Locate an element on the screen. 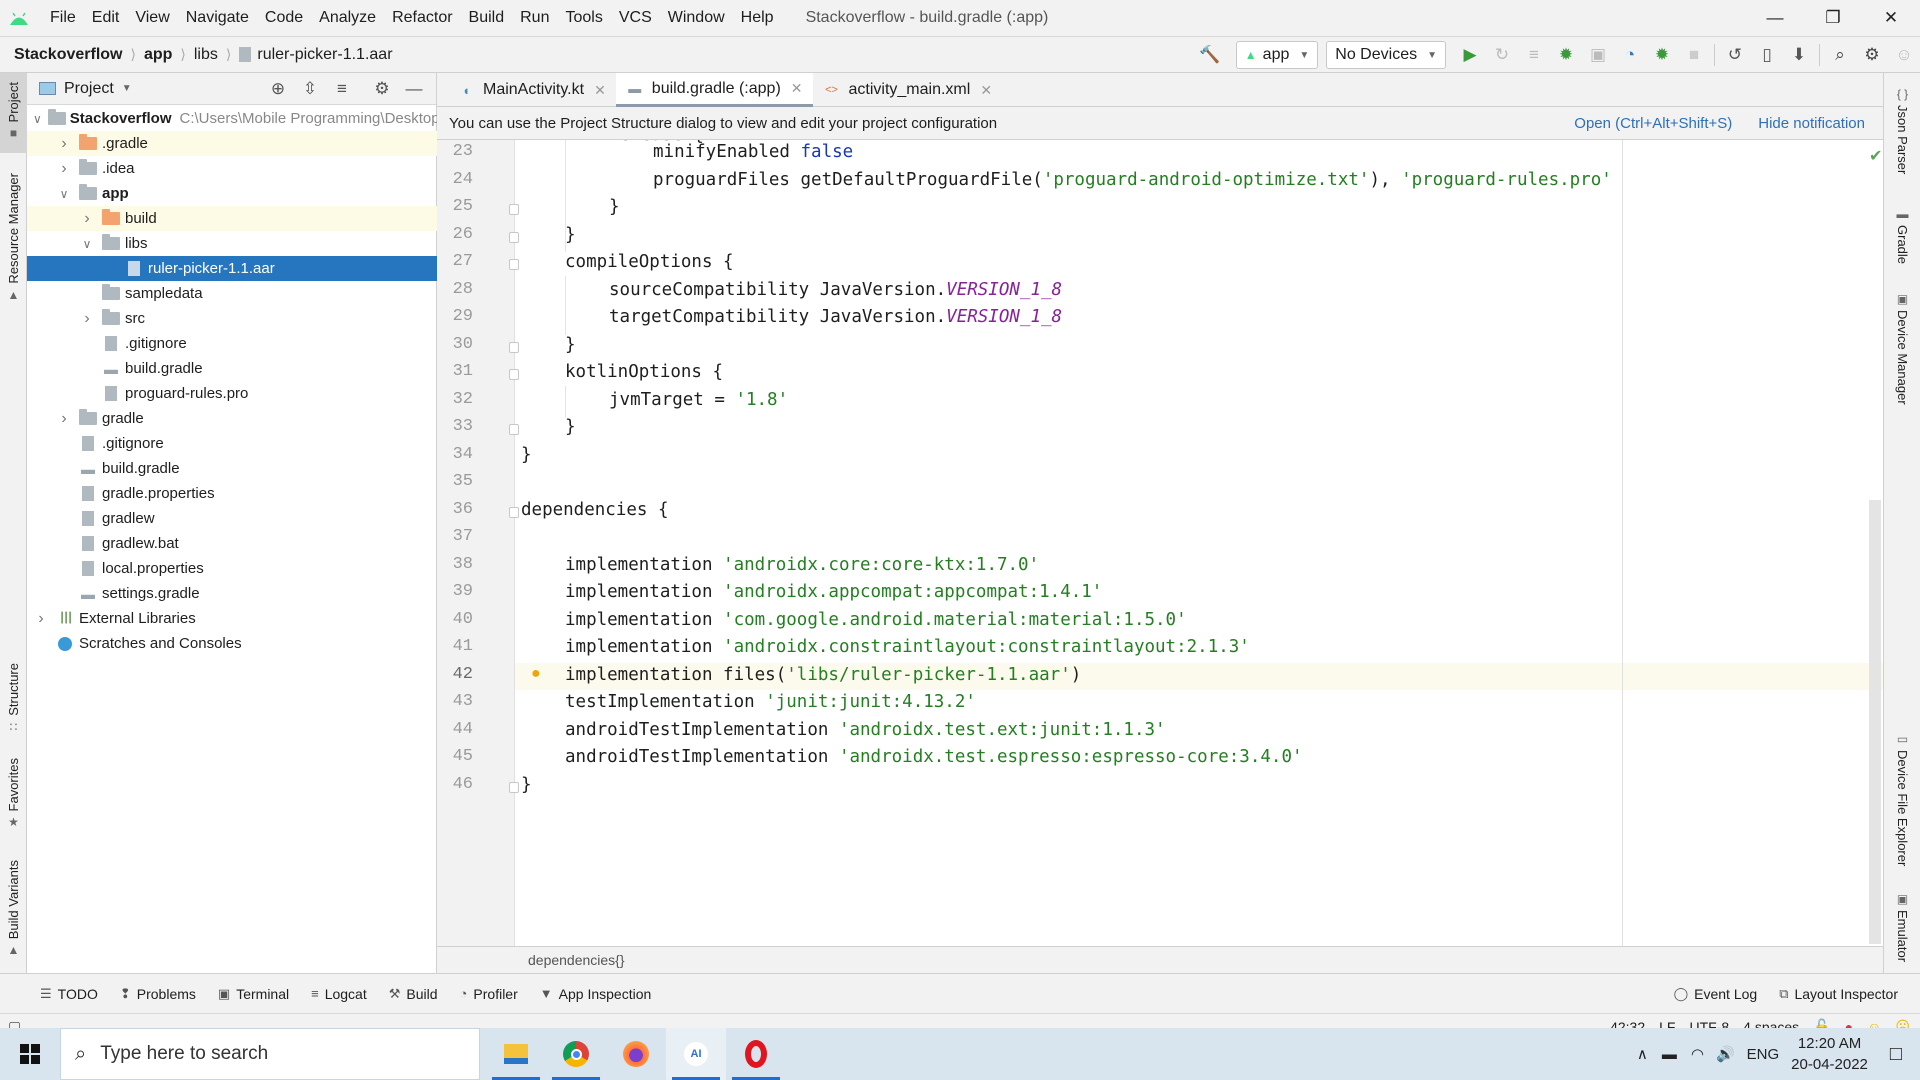 The height and width of the screenshot is (1080, 1920). select-opened-file-icon: ⊕ is located at coordinates (278, 89).